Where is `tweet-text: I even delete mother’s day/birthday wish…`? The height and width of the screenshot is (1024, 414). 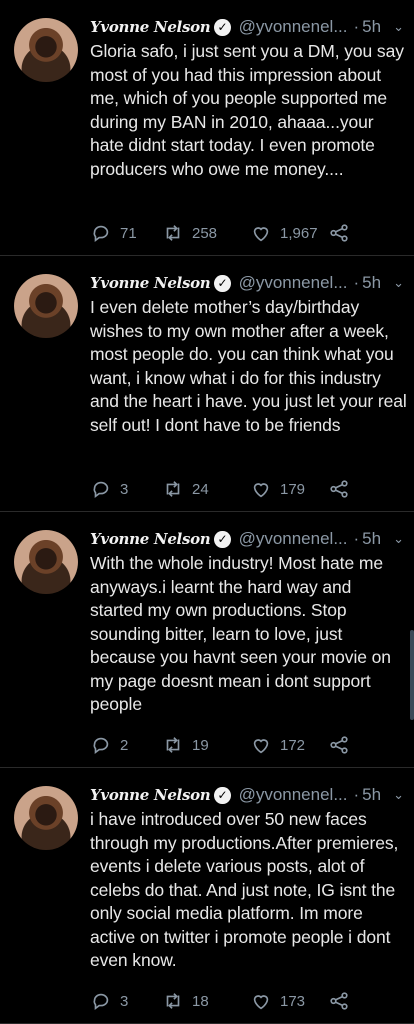
tweet-text: I even delete mother’s day/birthday wish… is located at coordinates (248, 366).